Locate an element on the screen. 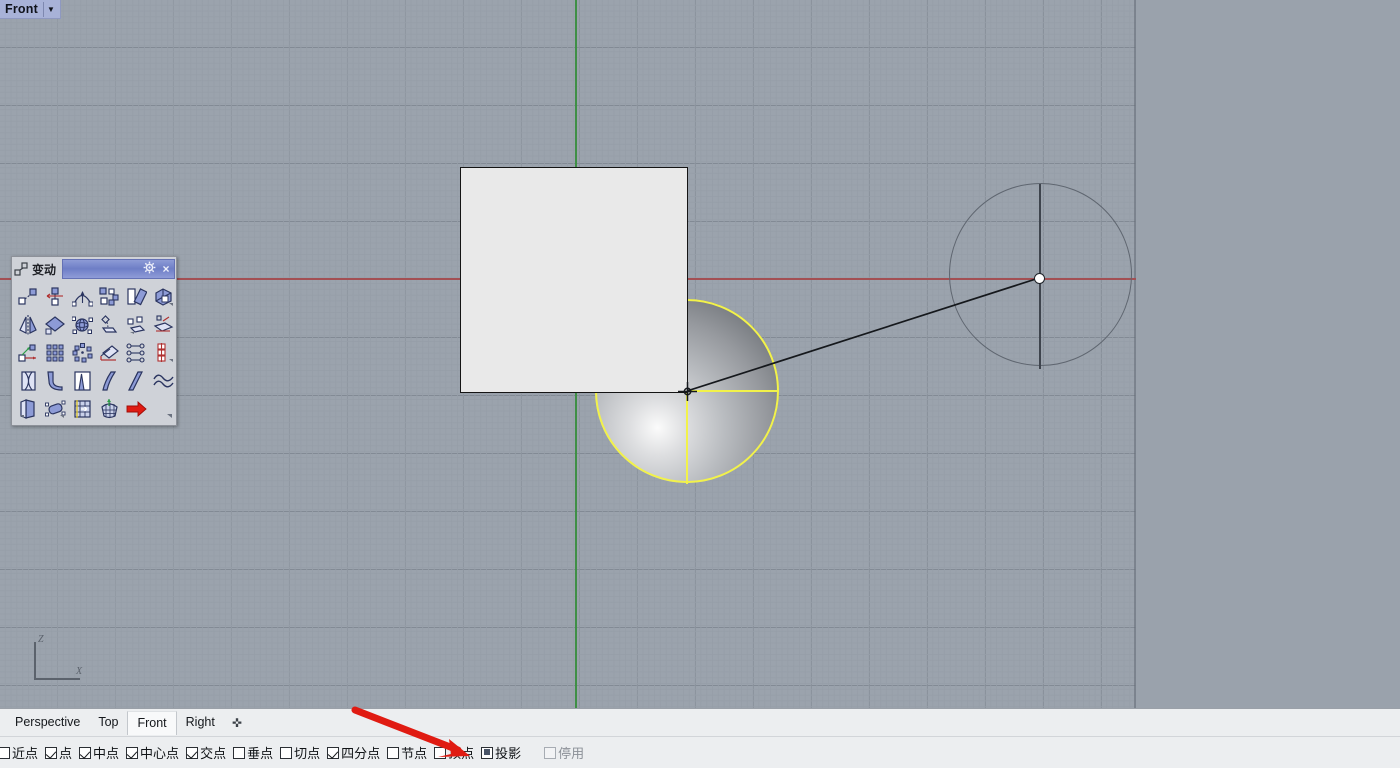 The image size is (1400, 768). osnap-project: 投影 is located at coordinates (501, 752).